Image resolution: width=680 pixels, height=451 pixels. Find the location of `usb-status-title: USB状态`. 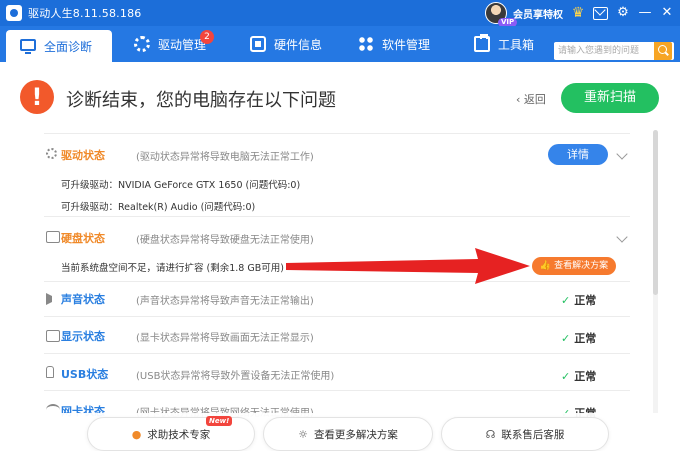

usb-status-title: USB状态 is located at coordinates (85, 374).